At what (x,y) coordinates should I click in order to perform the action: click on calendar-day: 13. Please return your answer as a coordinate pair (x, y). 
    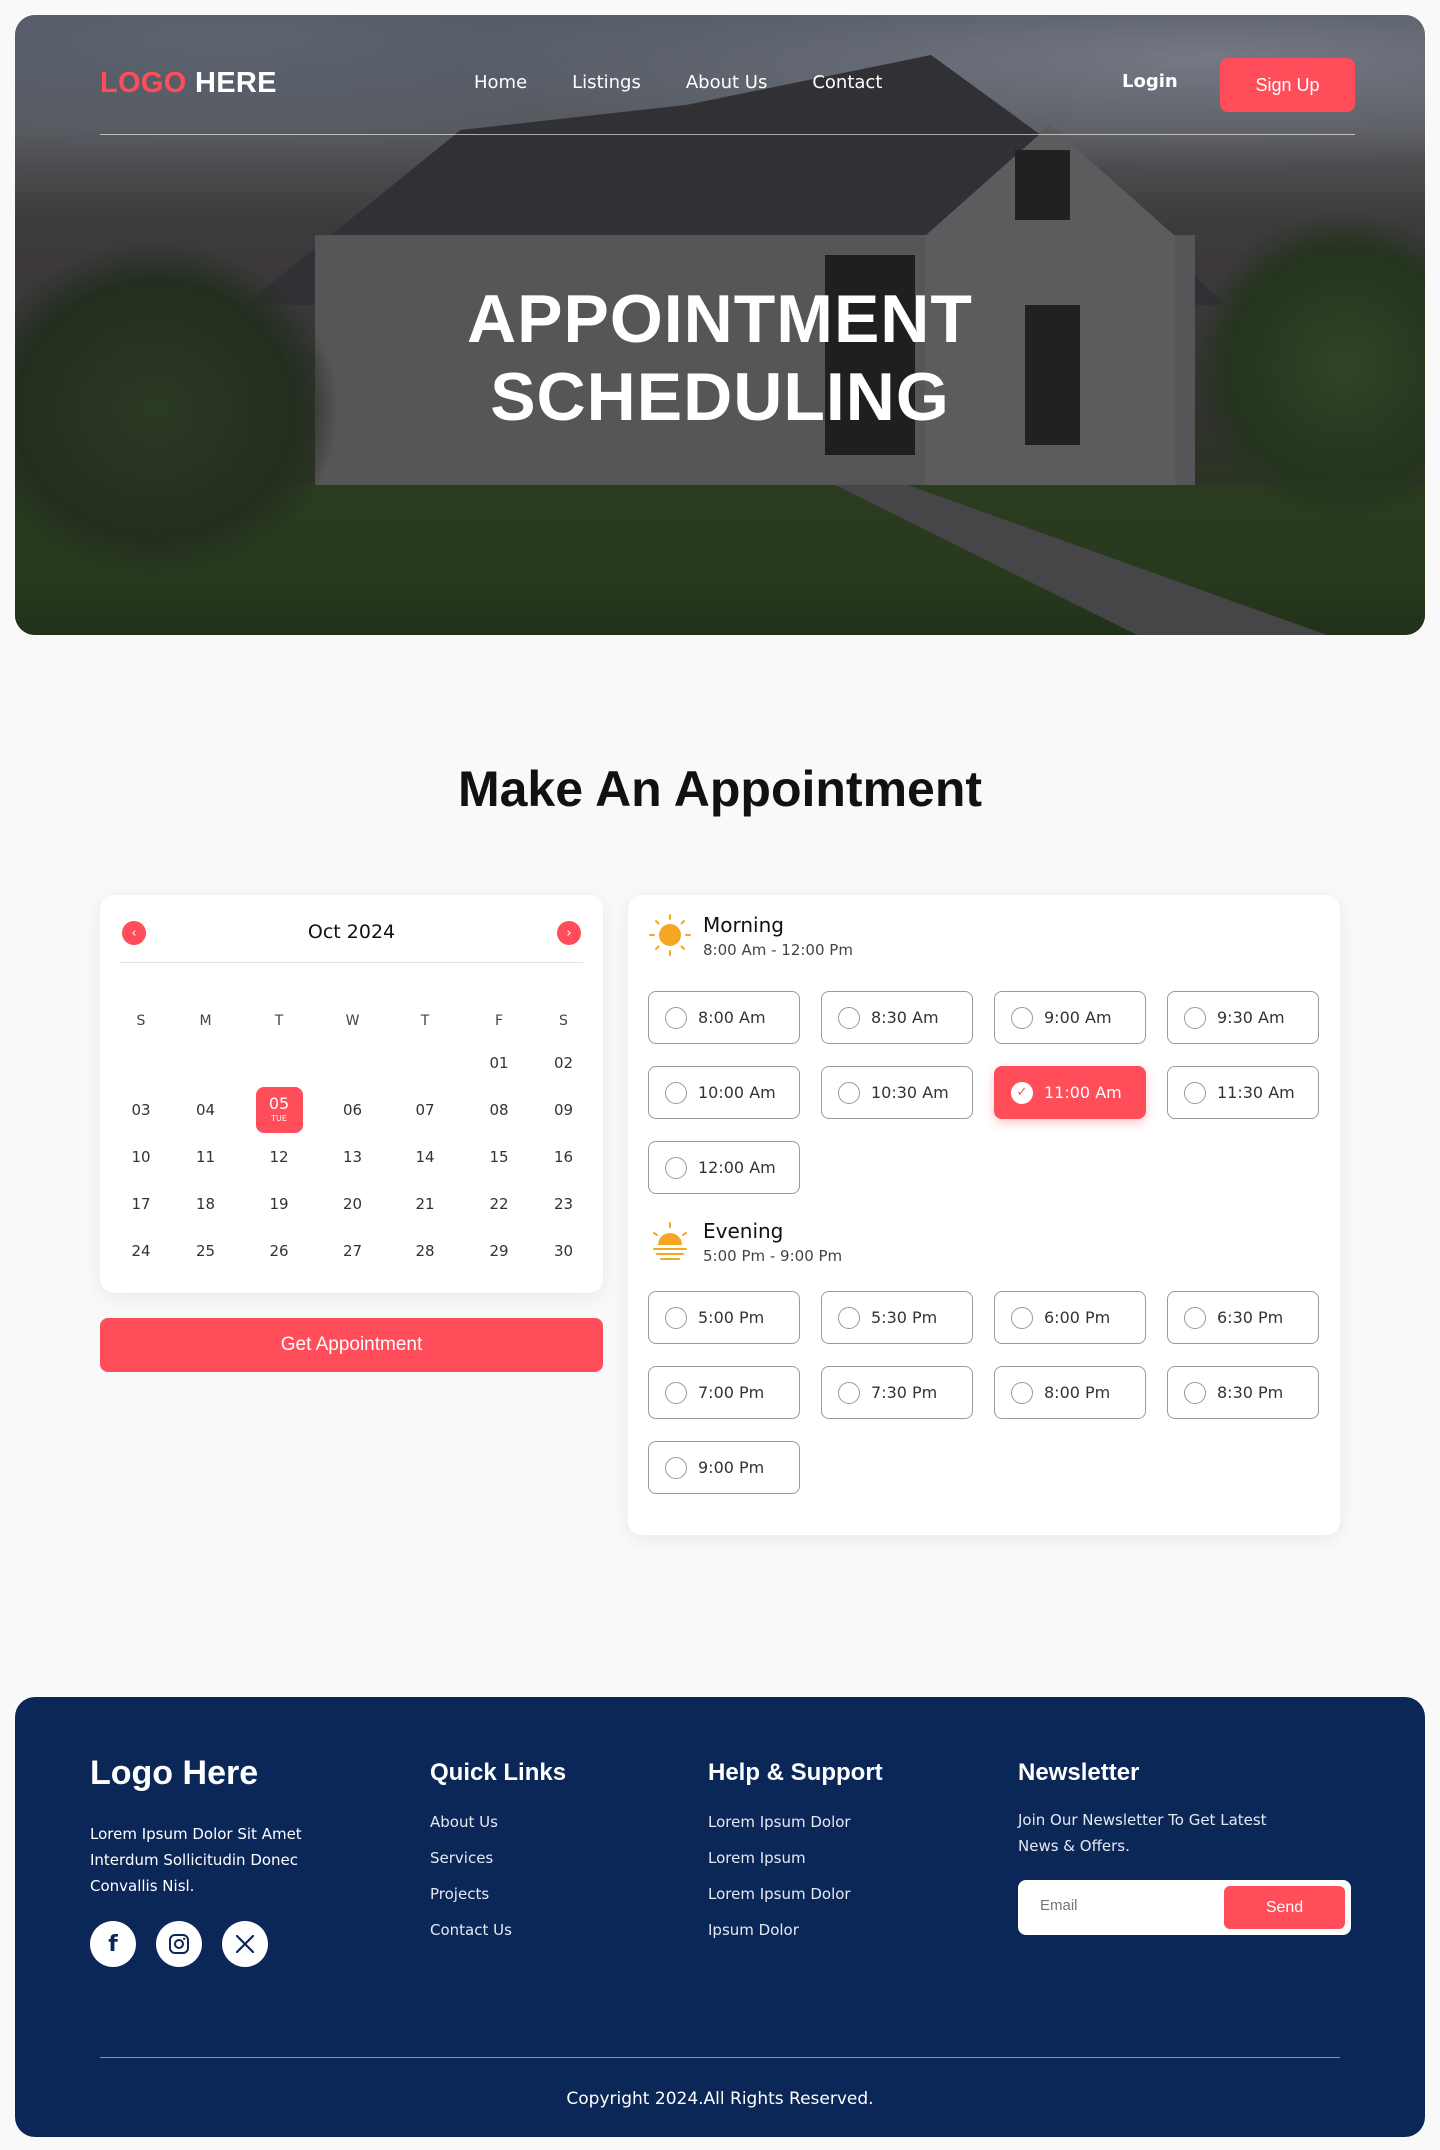
    Looking at the image, I should click on (352, 1157).